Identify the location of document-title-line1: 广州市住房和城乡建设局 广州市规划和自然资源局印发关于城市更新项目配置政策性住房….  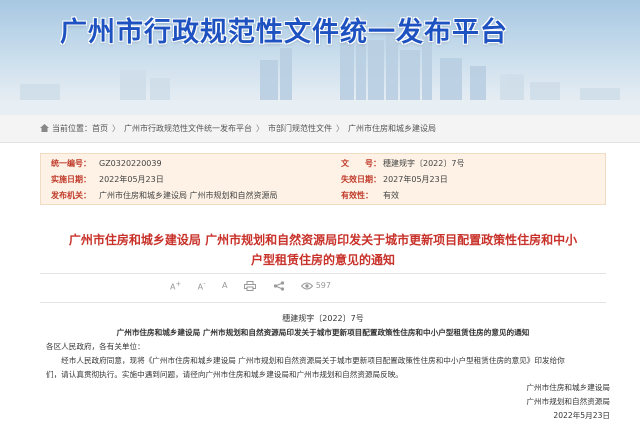
(323, 240).